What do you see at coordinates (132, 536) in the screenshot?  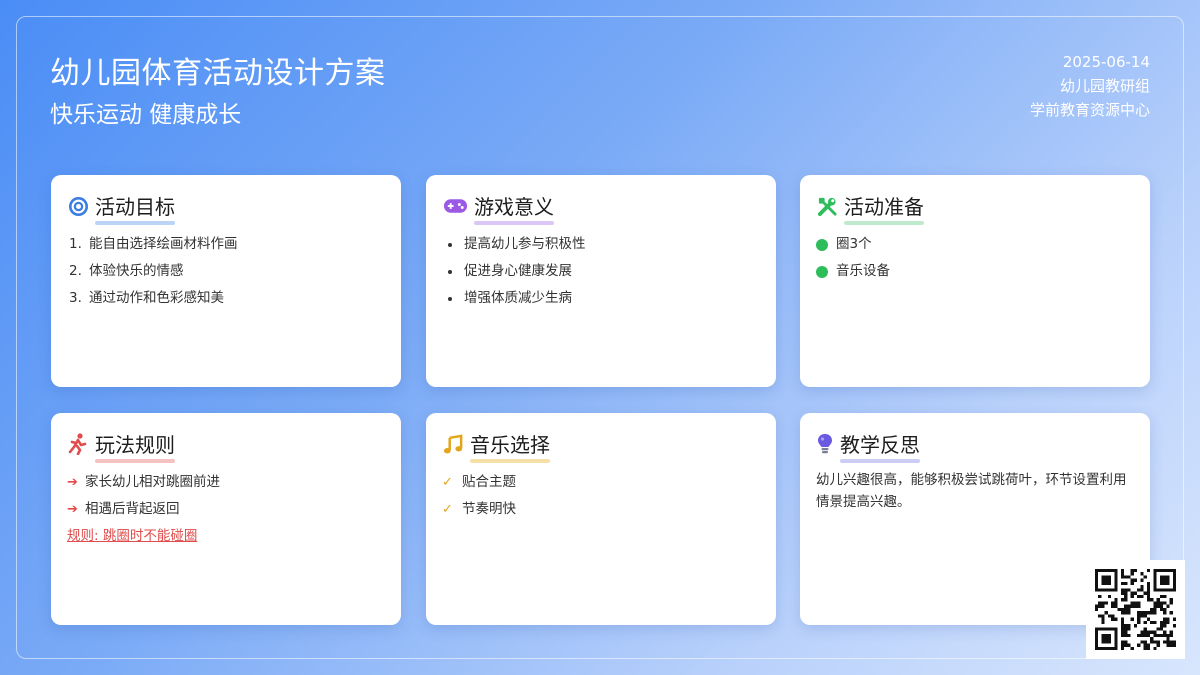 I see `rule-note: 规则: 跳圈时不能碰圈` at bounding box center [132, 536].